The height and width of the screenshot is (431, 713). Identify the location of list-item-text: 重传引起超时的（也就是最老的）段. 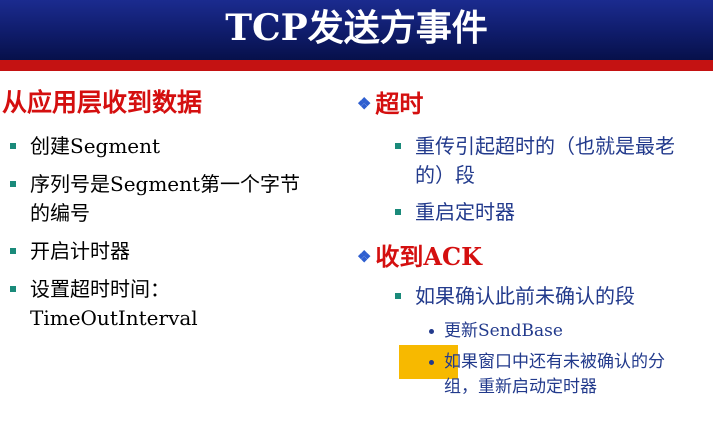
(545, 160).